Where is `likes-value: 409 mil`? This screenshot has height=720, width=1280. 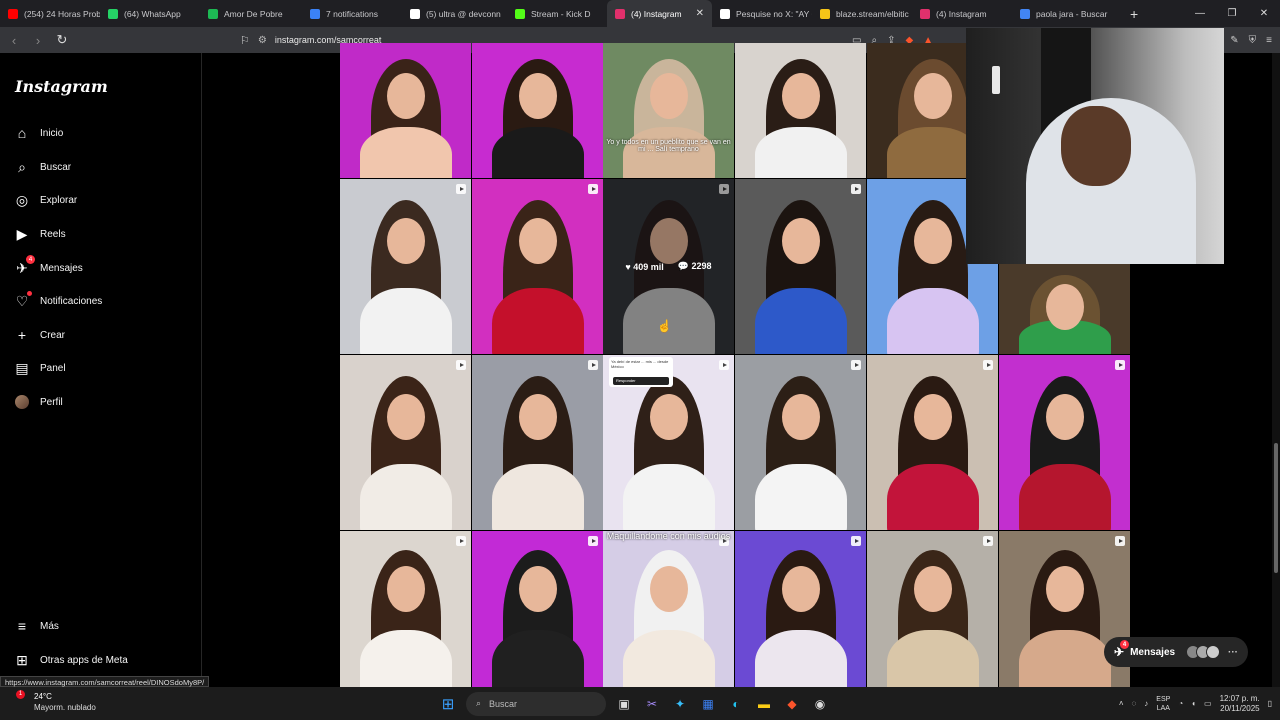
likes-value: 409 mil is located at coordinates (648, 266).